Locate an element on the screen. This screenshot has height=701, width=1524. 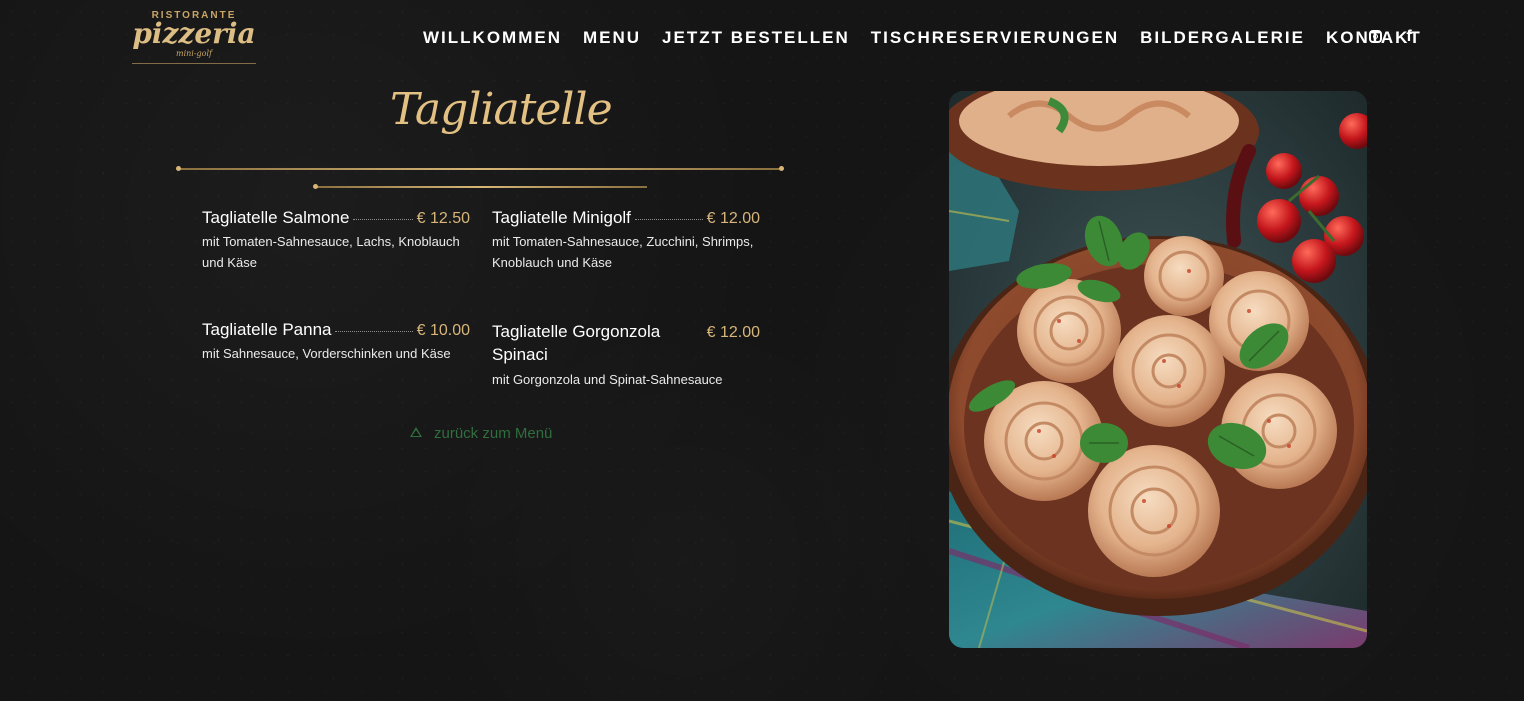
facebook-icon: f is located at coordinates (1409, 37).